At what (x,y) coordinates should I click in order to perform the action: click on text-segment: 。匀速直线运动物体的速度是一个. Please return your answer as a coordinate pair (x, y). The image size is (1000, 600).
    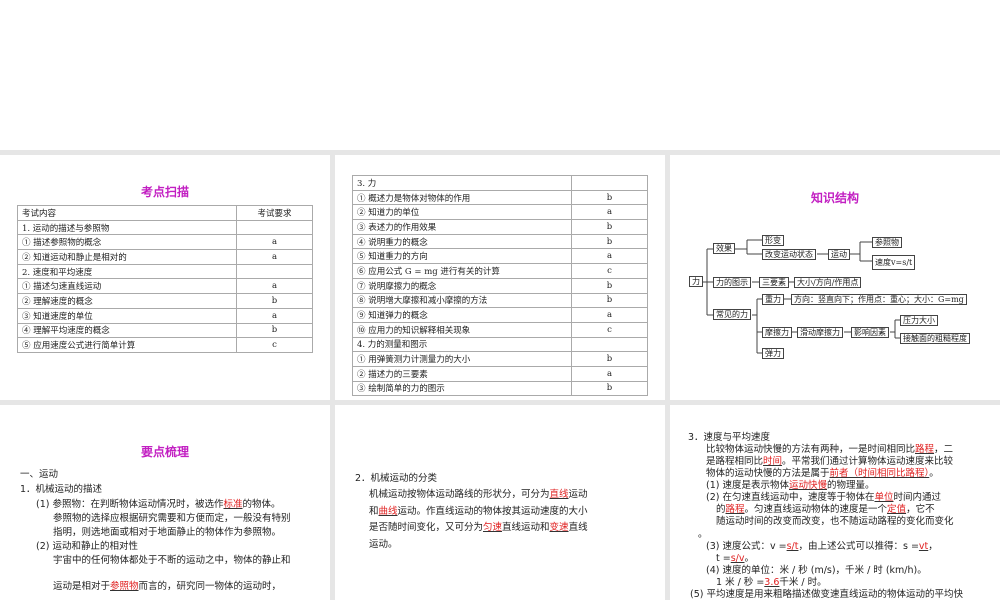
    Looking at the image, I should click on (816, 509).